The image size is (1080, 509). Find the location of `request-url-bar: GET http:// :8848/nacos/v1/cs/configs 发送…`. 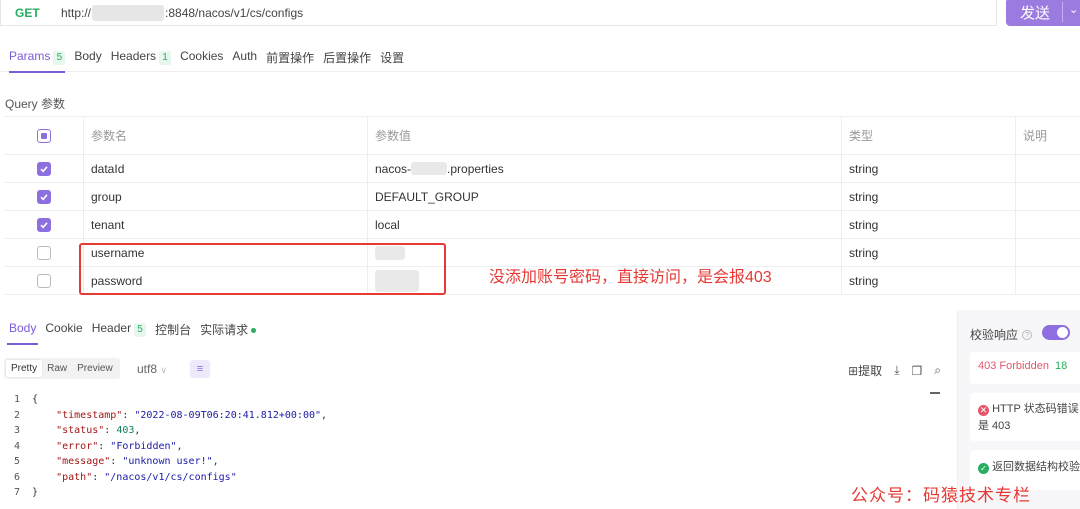

request-url-bar: GET http:// :8848/nacos/v1/cs/configs 发送… is located at coordinates (540, 13).